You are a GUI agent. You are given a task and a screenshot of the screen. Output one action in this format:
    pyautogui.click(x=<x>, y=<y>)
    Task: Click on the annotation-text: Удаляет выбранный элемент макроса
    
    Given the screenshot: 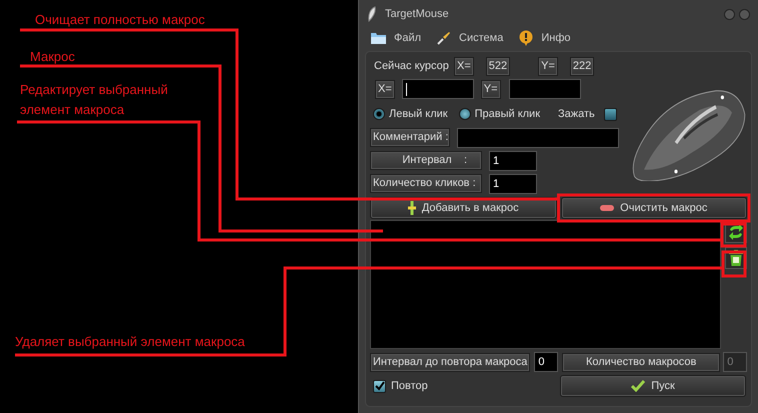 What is the action you would take?
    pyautogui.click(x=130, y=342)
    